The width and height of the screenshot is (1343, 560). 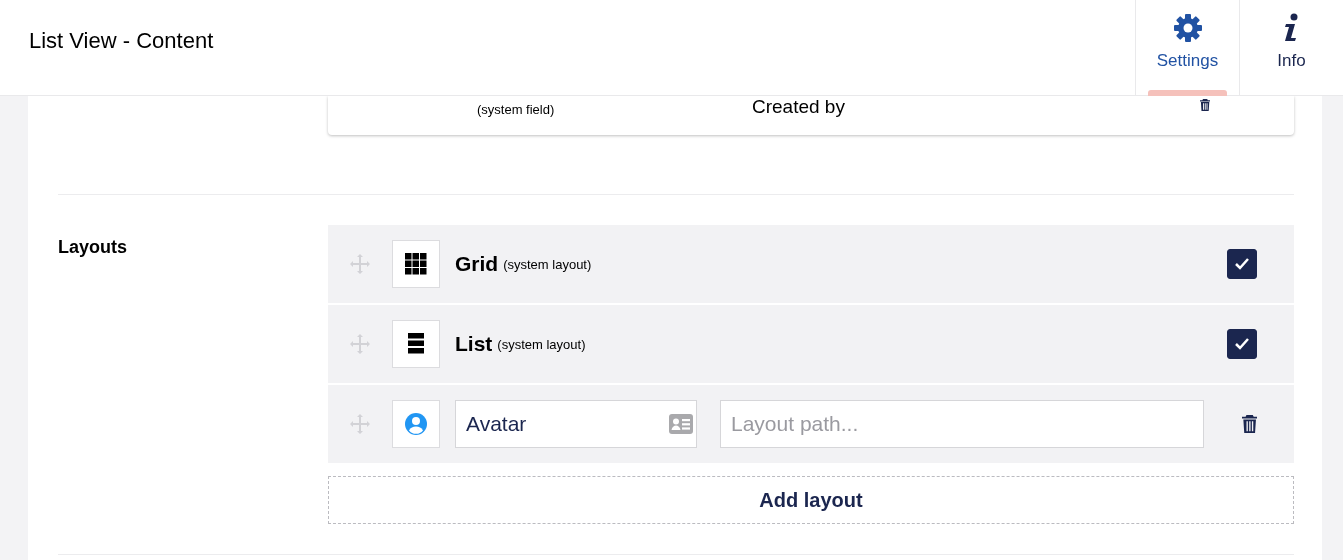 What do you see at coordinates (681, 424) in the screenshot?
I see `id-card-icon` at bounding box center [681, 424].